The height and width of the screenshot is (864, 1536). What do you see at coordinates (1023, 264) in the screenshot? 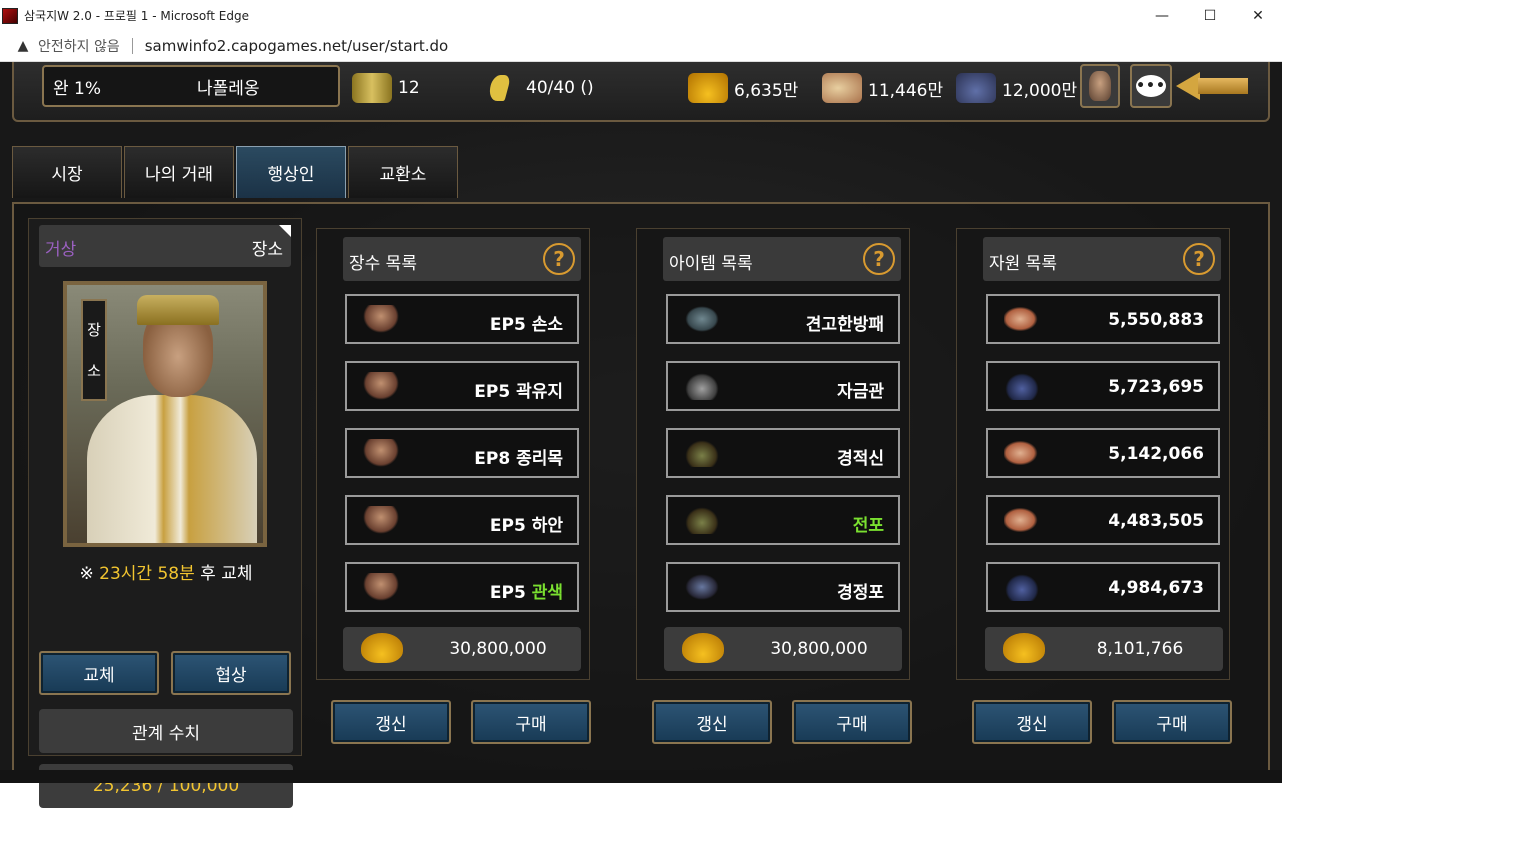
I see `resource-list-title: 자원 목록` at bounding box center [1023, 264].